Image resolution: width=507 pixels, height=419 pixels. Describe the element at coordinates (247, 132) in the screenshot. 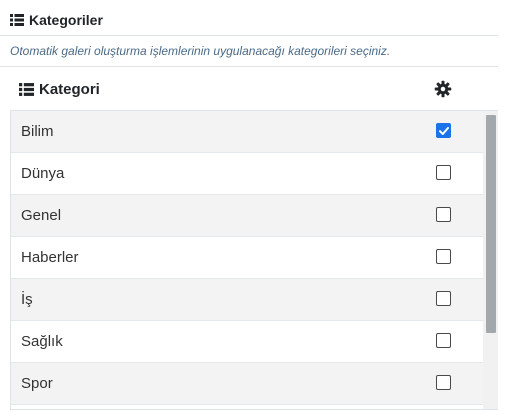

I see `table-row: Bilim` at that location.